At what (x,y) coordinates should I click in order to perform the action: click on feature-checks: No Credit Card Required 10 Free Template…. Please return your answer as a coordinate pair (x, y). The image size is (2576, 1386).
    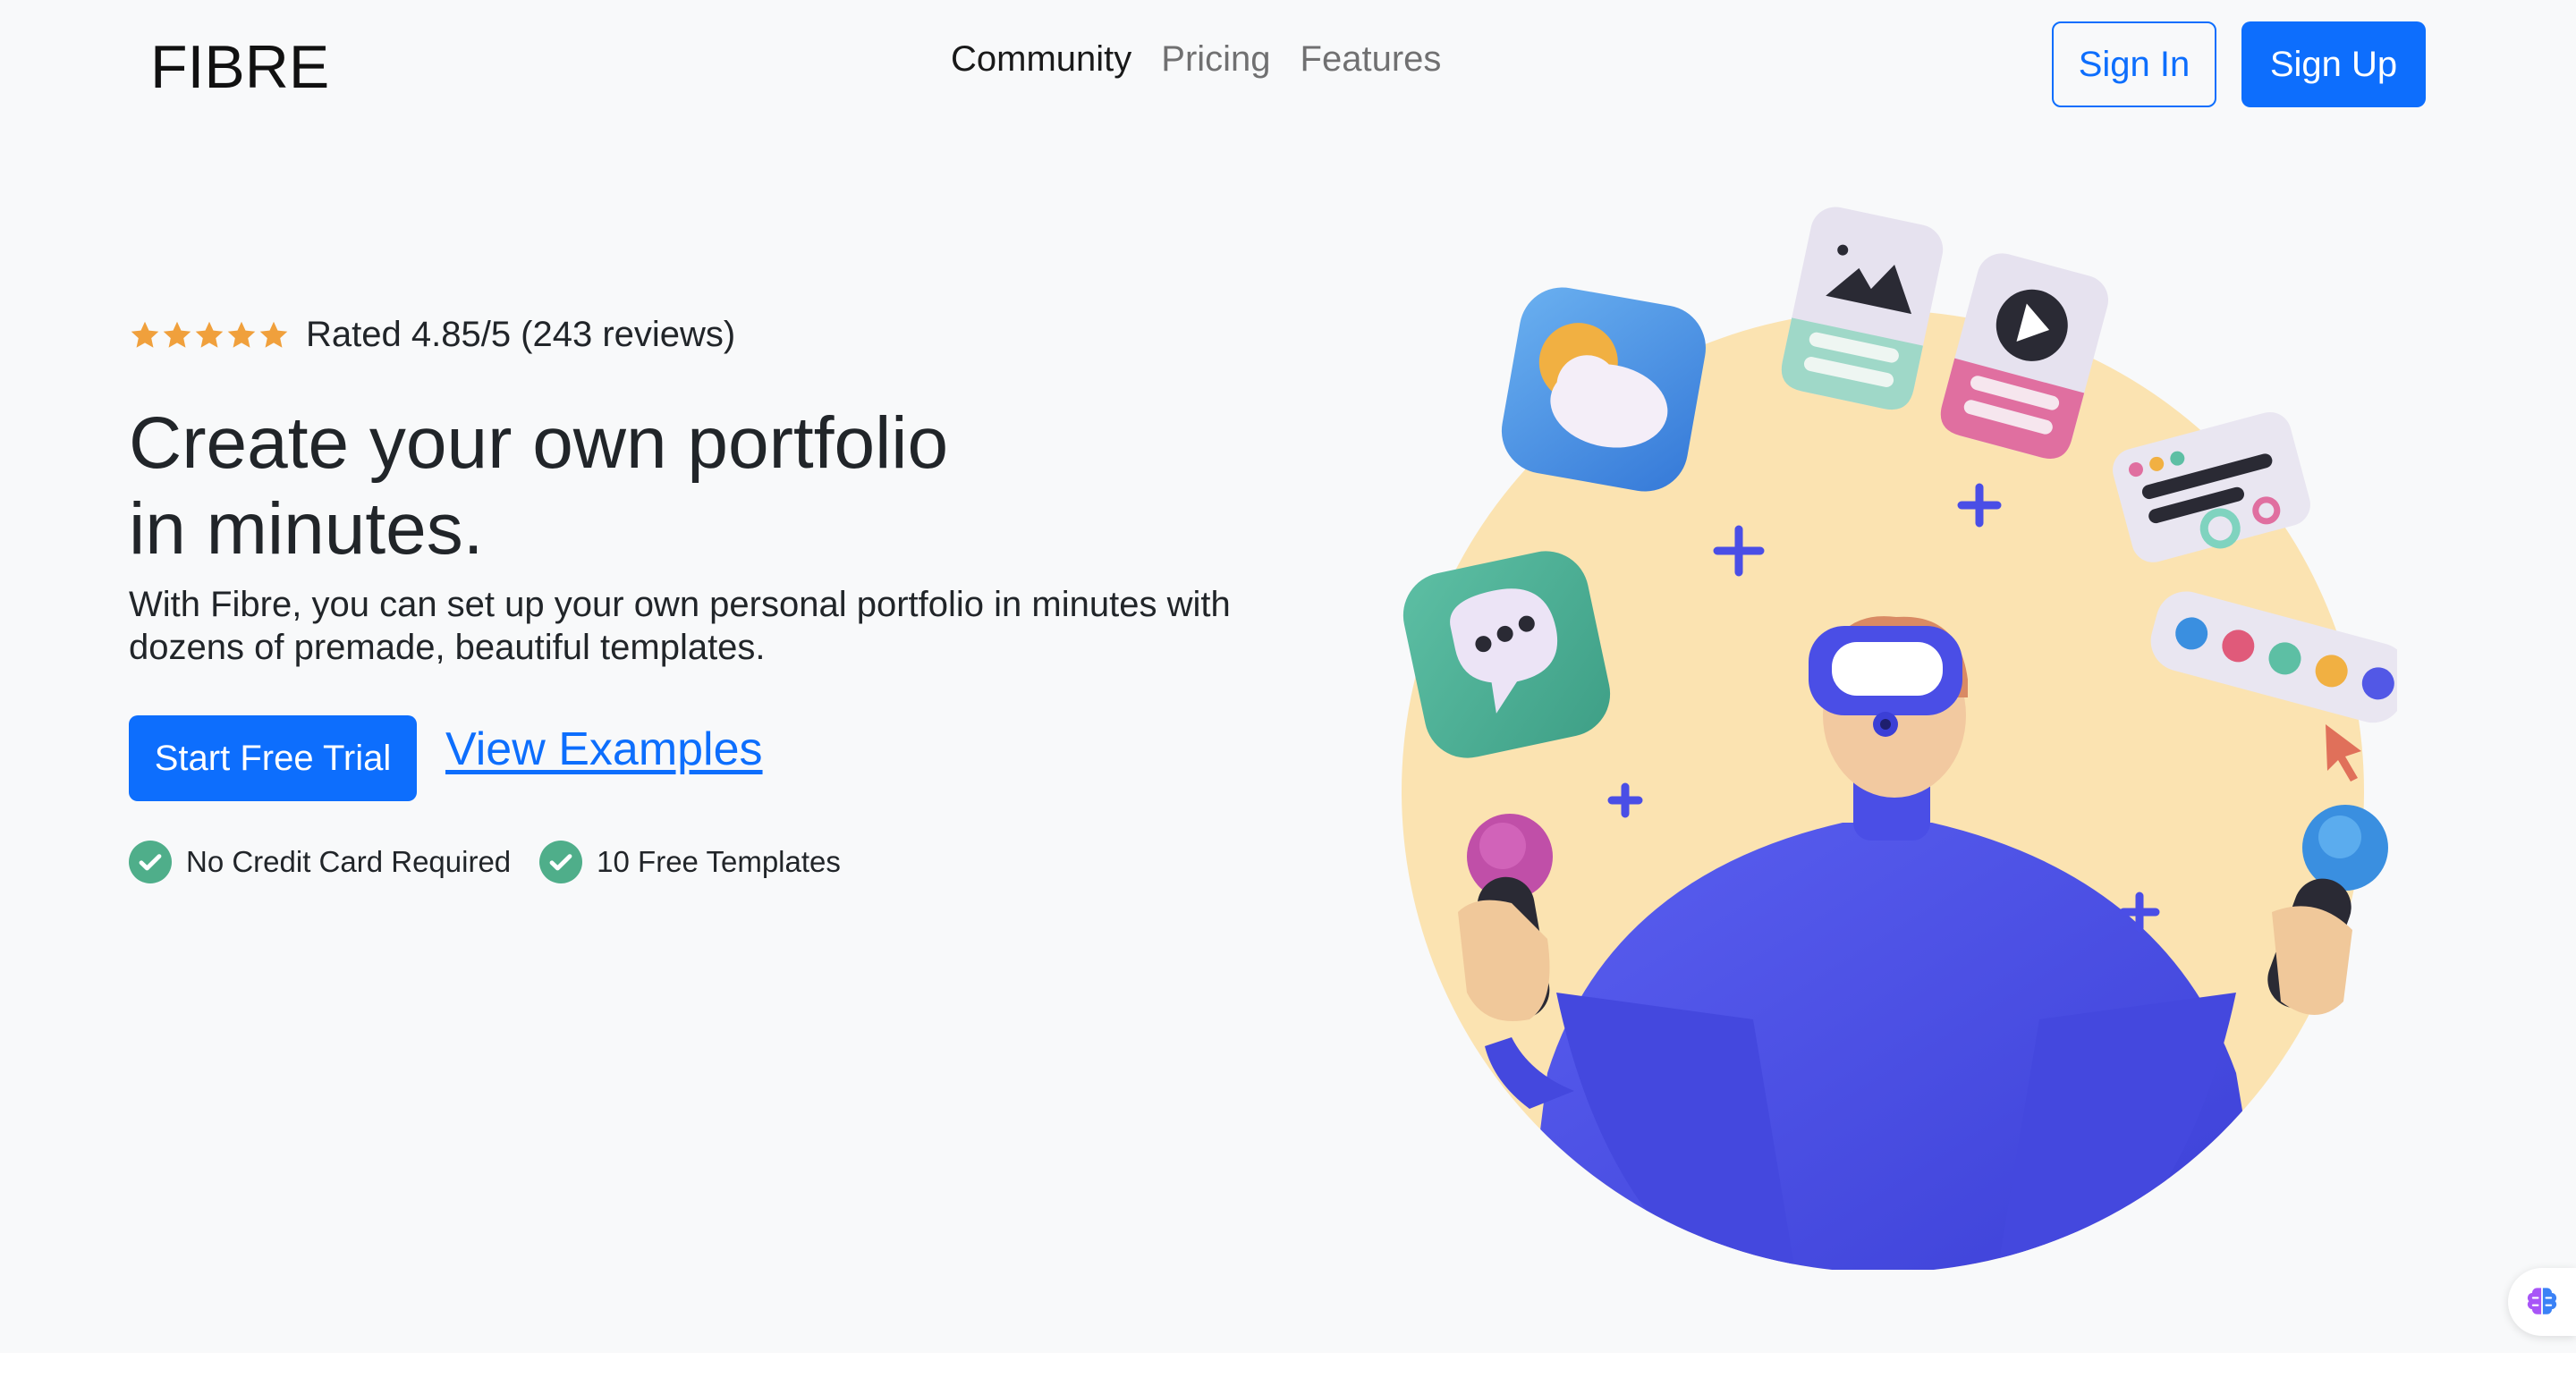
    Looking at the image, I should click on (499, 862).